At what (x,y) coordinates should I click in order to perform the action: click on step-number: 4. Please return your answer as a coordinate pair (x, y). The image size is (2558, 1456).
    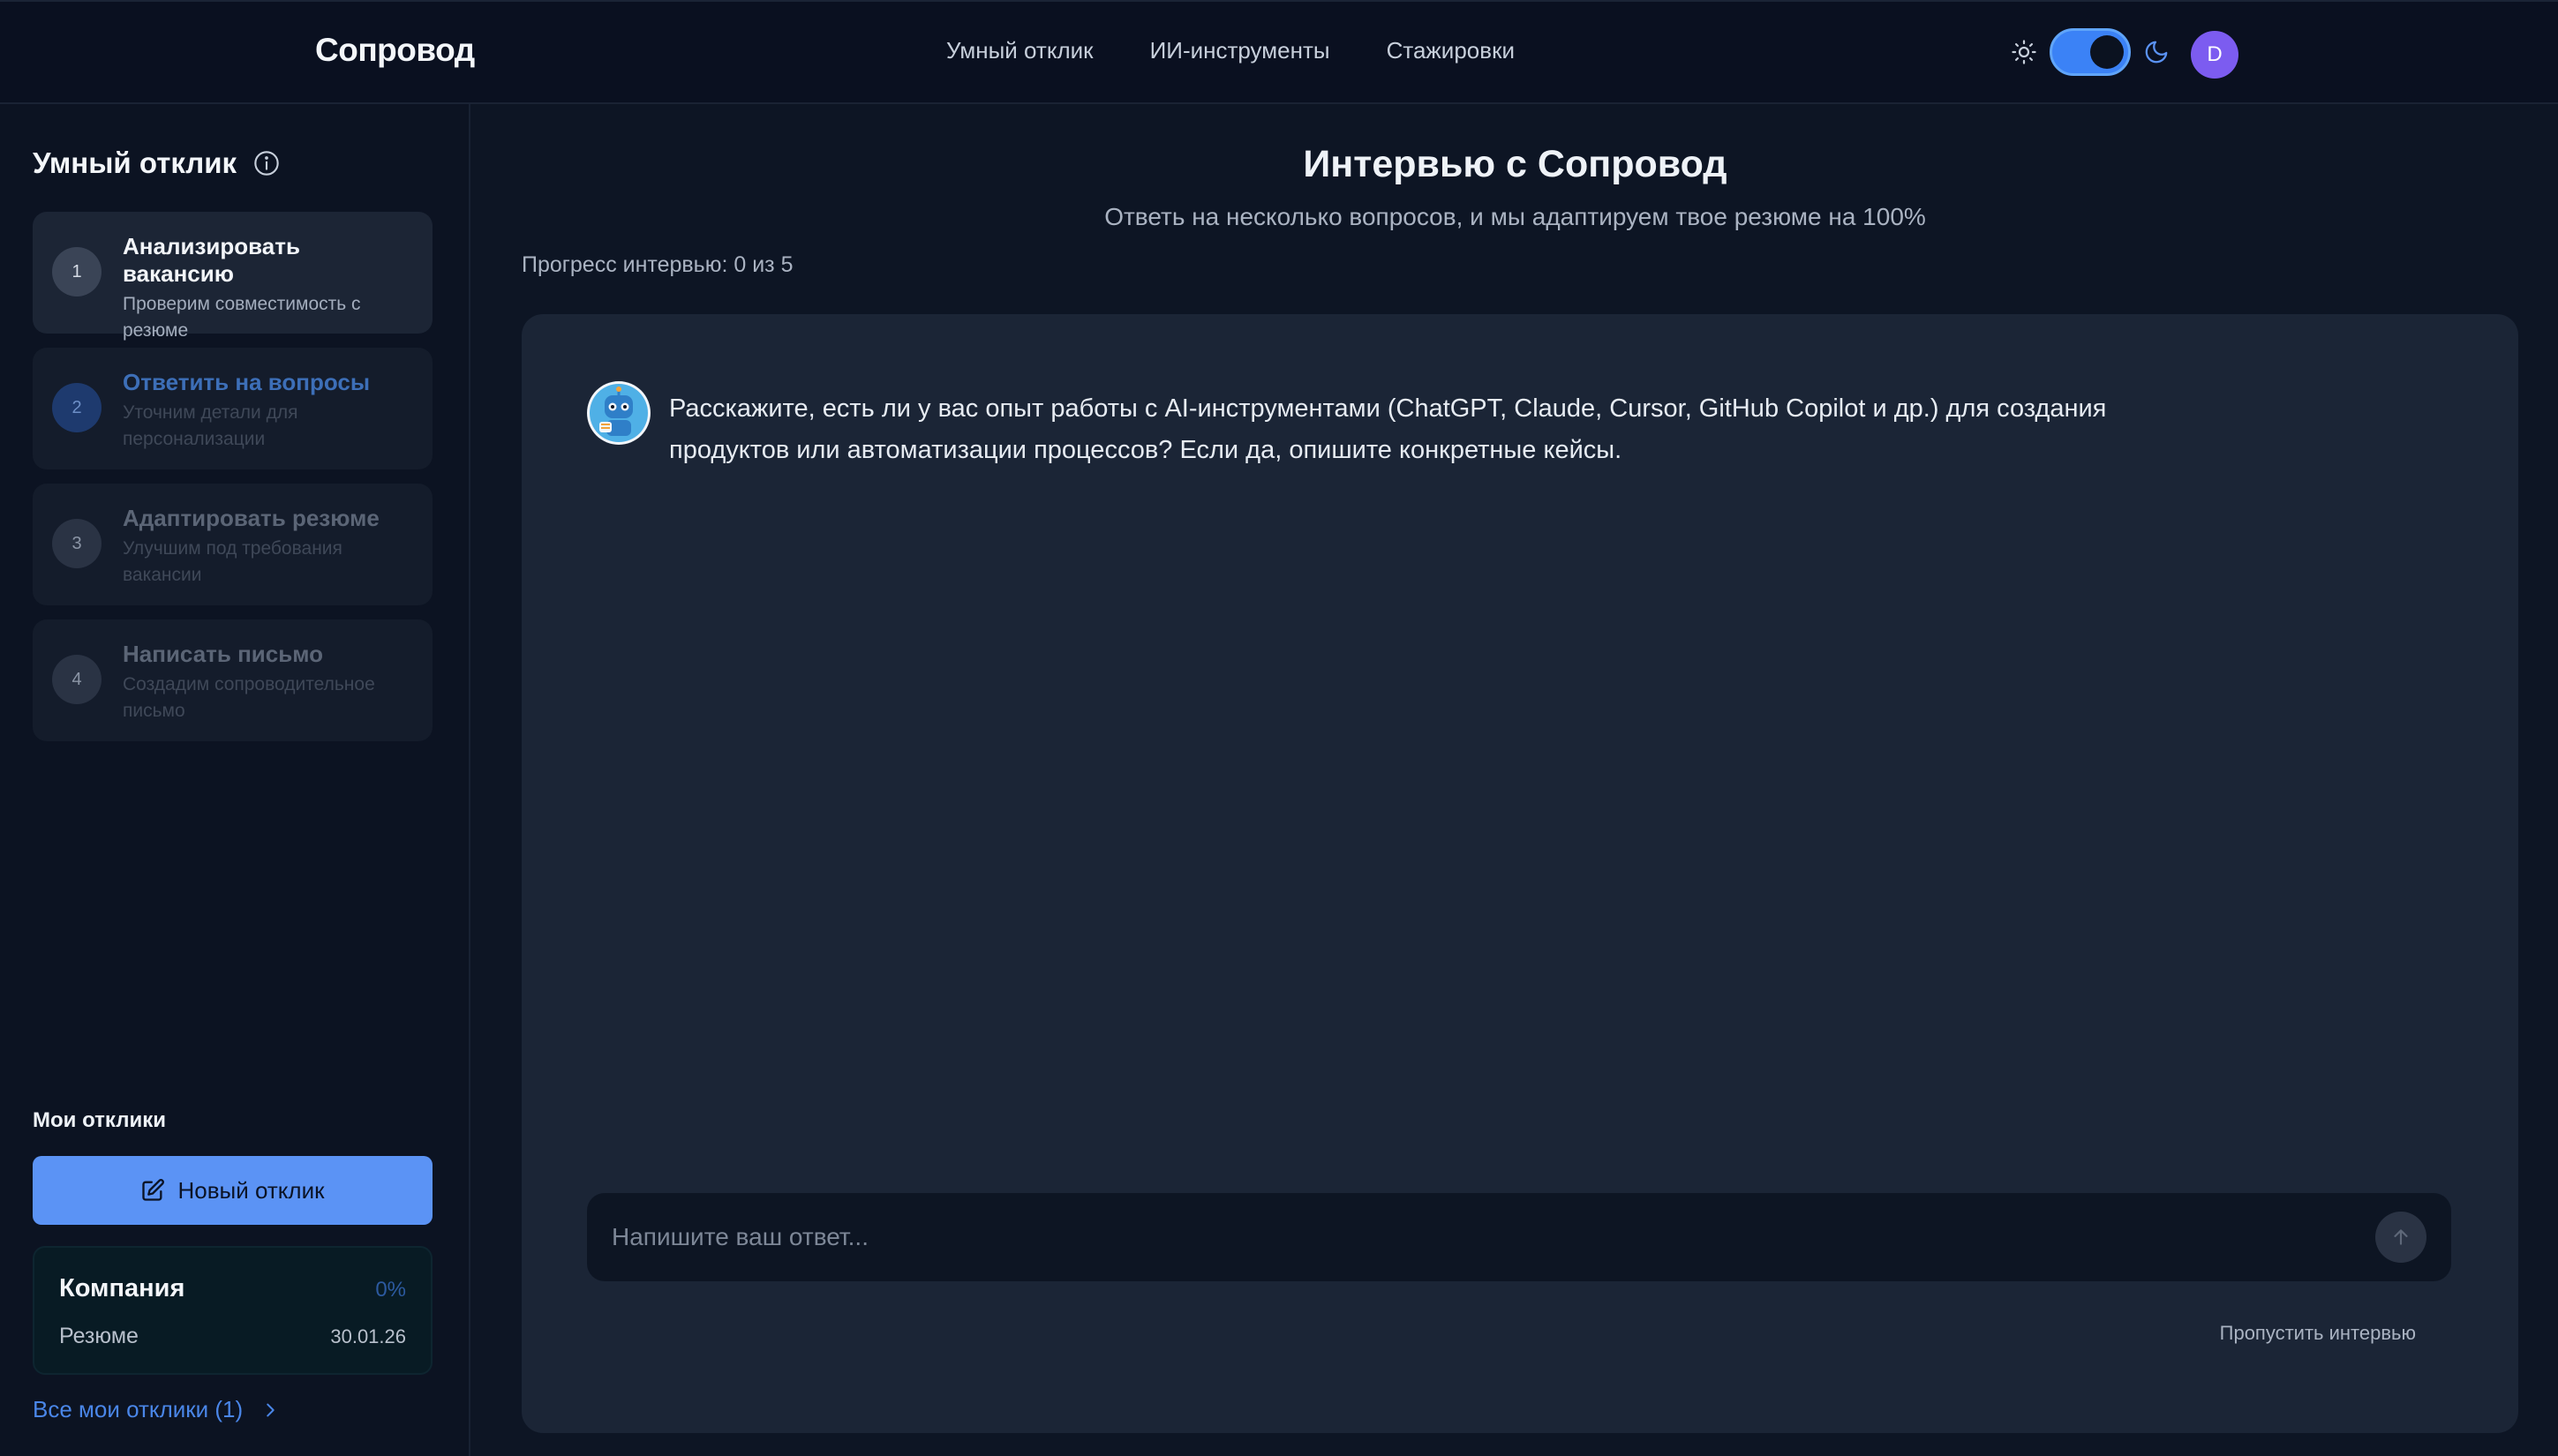
    Looking at the image, I should click on (77, 679).